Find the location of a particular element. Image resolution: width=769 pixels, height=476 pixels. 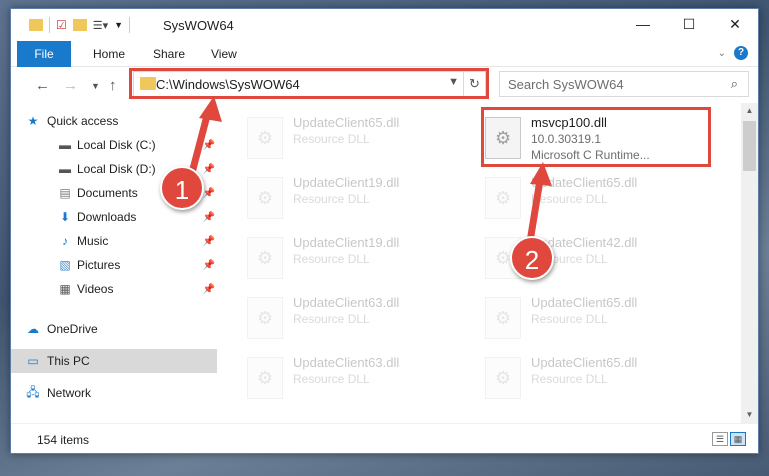

arrow-2-head is located at coordinates (541, 174).